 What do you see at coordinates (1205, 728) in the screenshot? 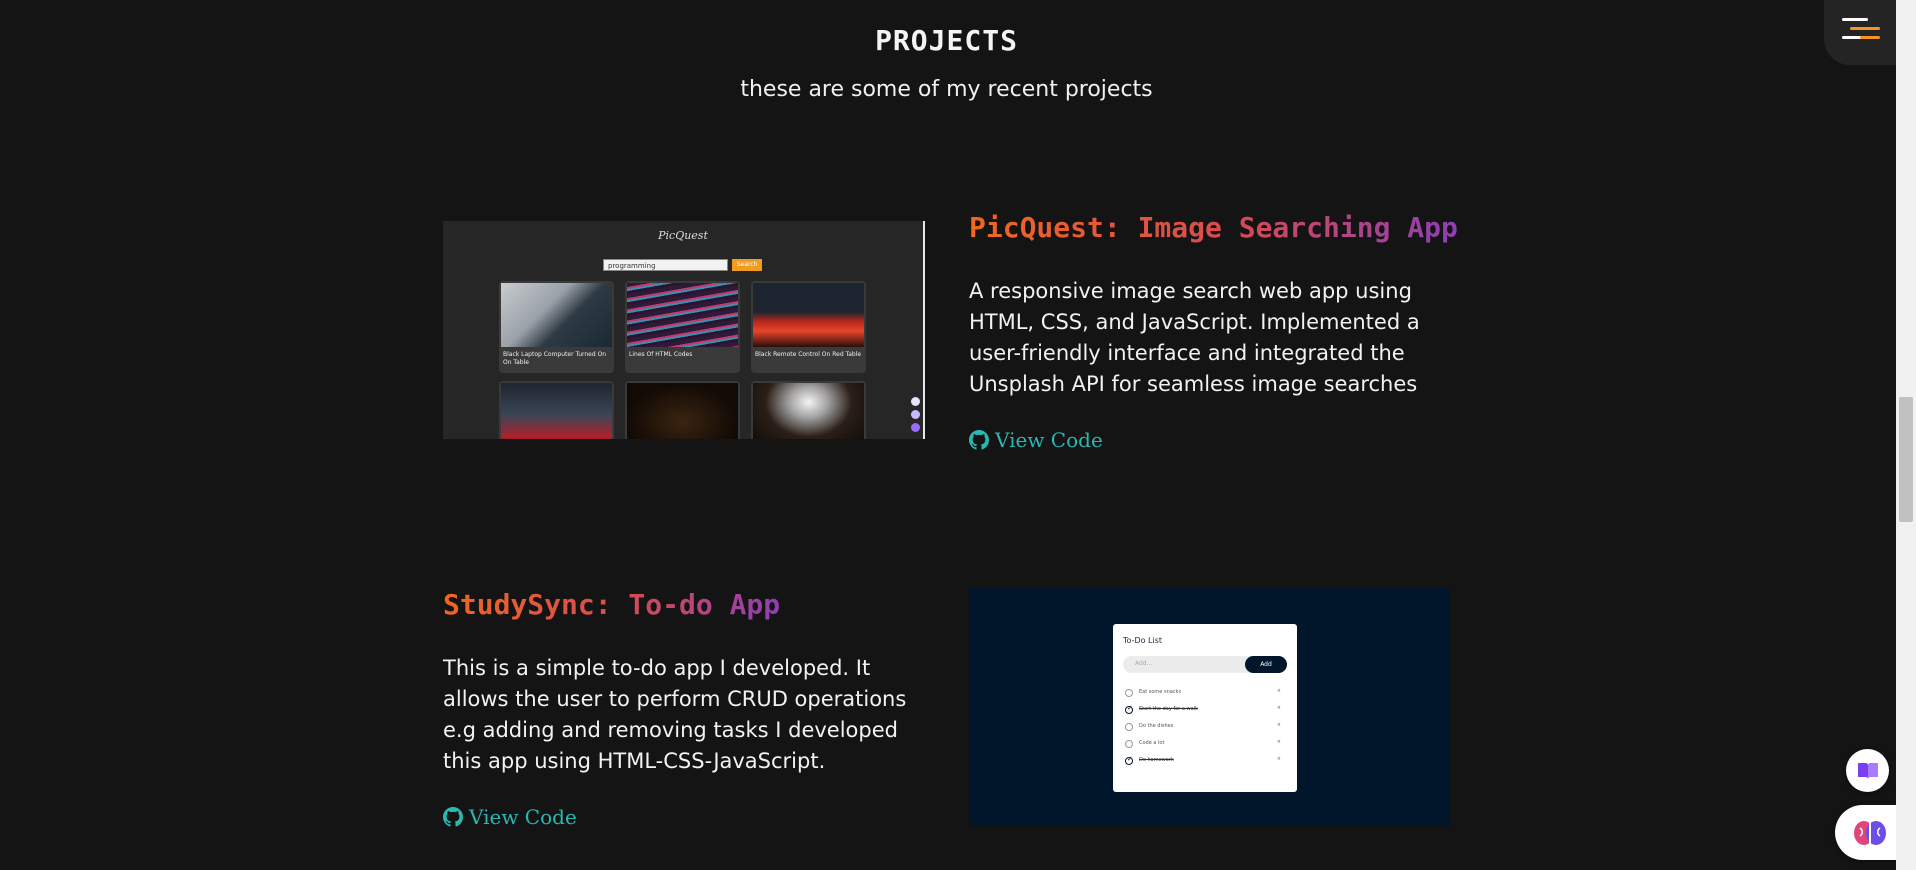
I see `todo-item: Do the dishes ×` at bounding box center [1205, 728].